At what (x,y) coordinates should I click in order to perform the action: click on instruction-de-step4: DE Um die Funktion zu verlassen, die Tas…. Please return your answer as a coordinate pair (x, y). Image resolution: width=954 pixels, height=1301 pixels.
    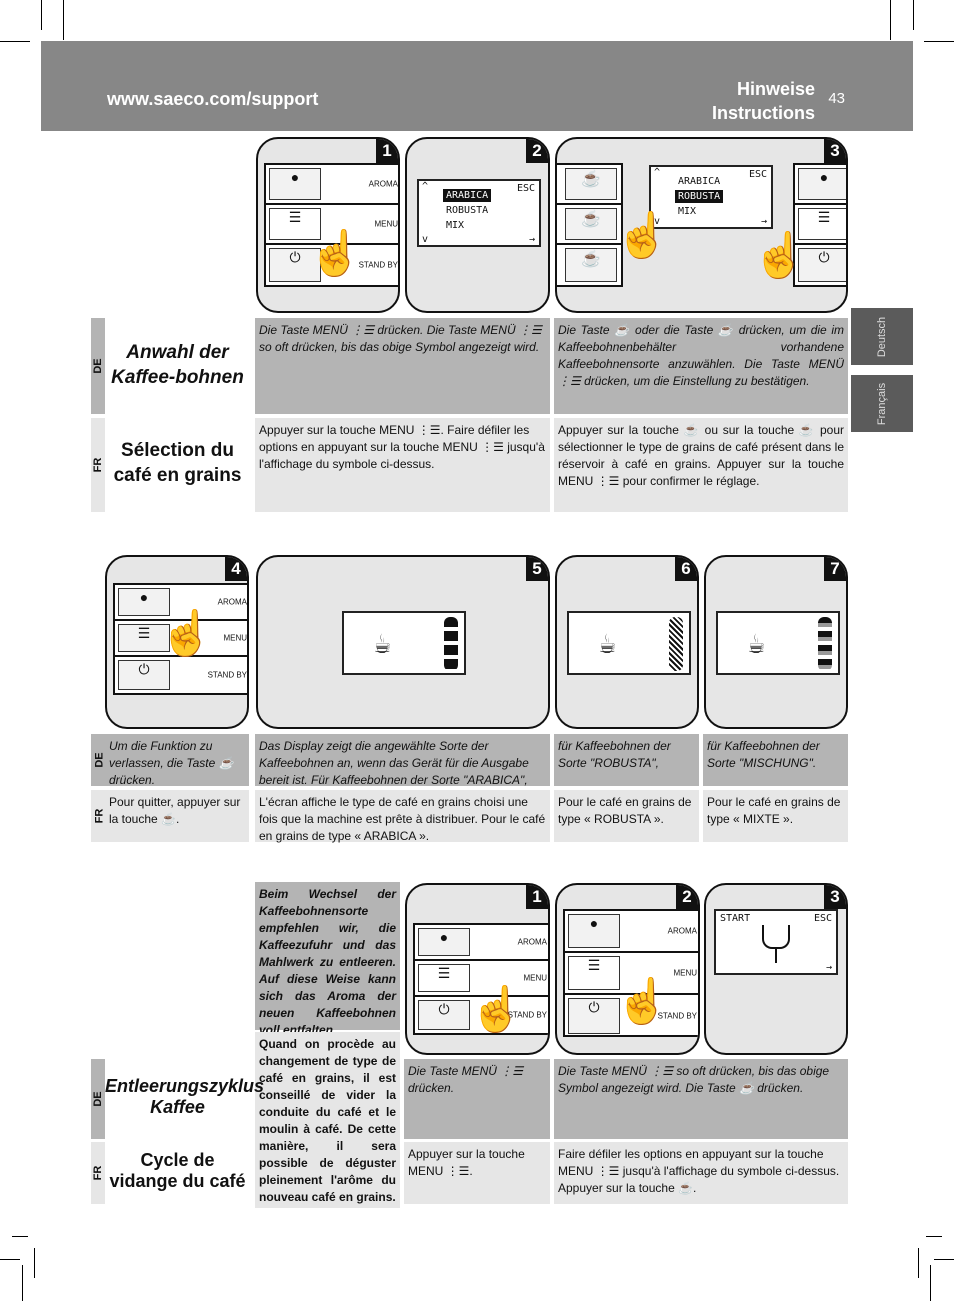
    Looking at the image, I should click on (170, 760).